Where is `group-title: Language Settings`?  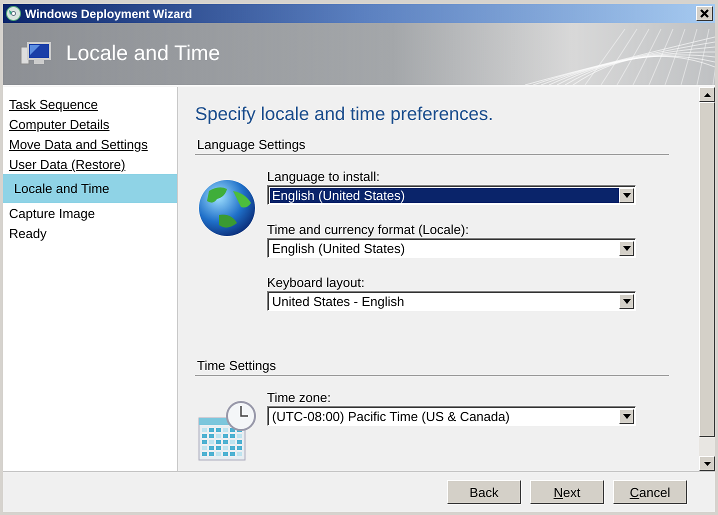 group-title: Language Settings is located at coordinates (432, 146).